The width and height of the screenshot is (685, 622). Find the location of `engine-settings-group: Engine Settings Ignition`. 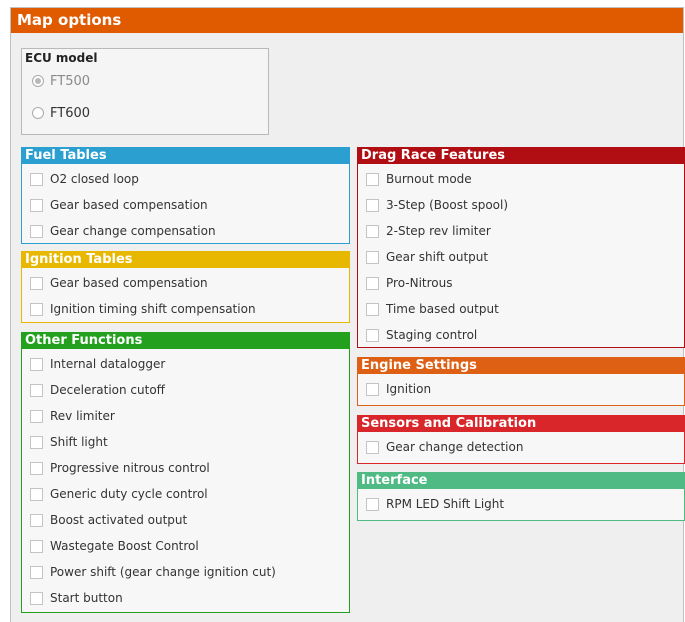

engine-settings-group: Engine Settings Ignition is located at coordinates (521, 381).